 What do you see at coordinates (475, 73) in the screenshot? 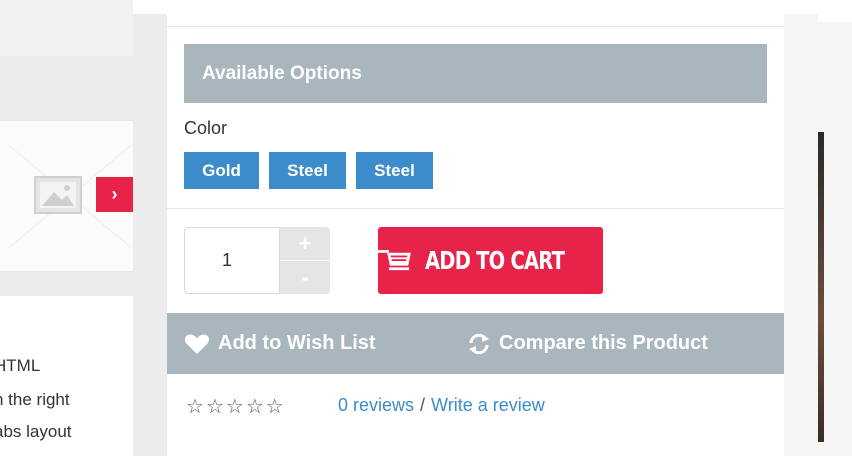
I see `available-options-header: Available Options` at bounding box center [475, 73].